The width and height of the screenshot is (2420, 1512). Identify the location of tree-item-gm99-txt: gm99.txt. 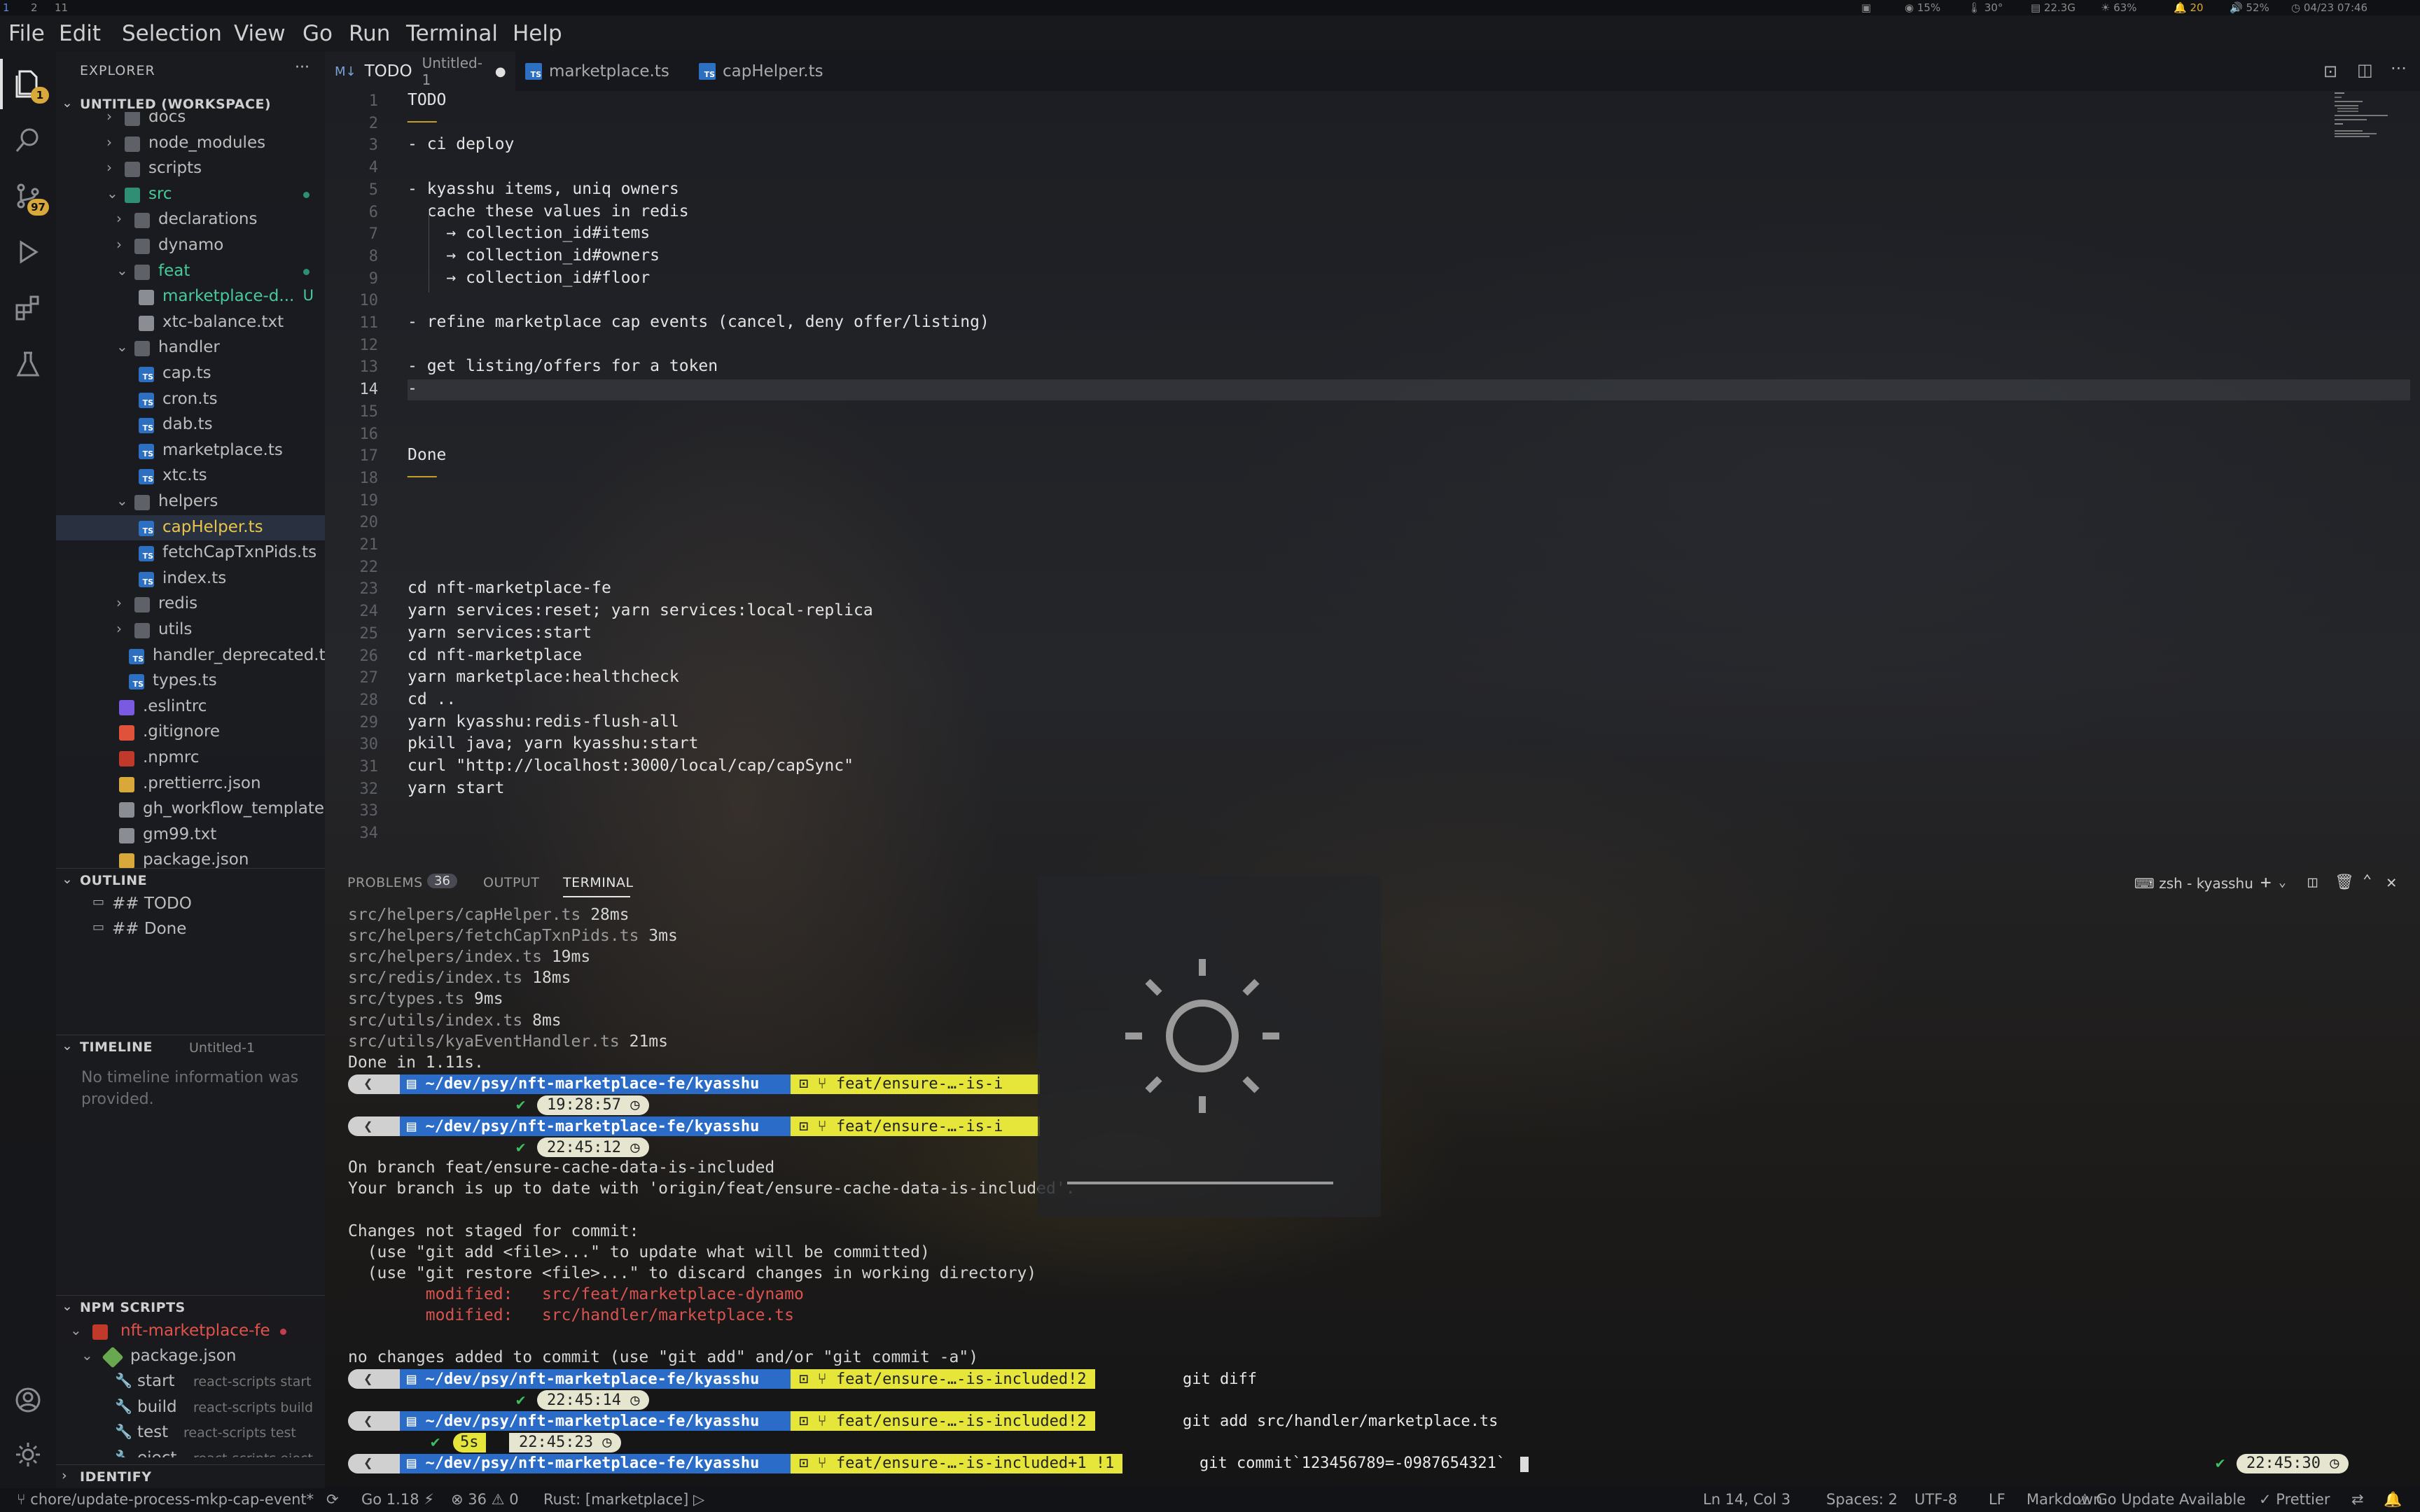
(190, 835).